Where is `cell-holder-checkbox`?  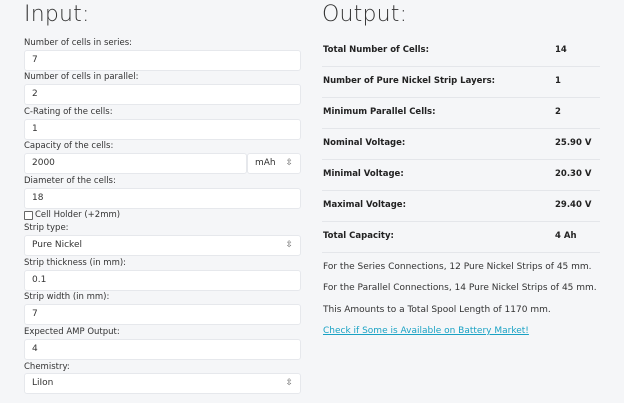 cell-holder-checkbox is located at coordinates (28, 215).